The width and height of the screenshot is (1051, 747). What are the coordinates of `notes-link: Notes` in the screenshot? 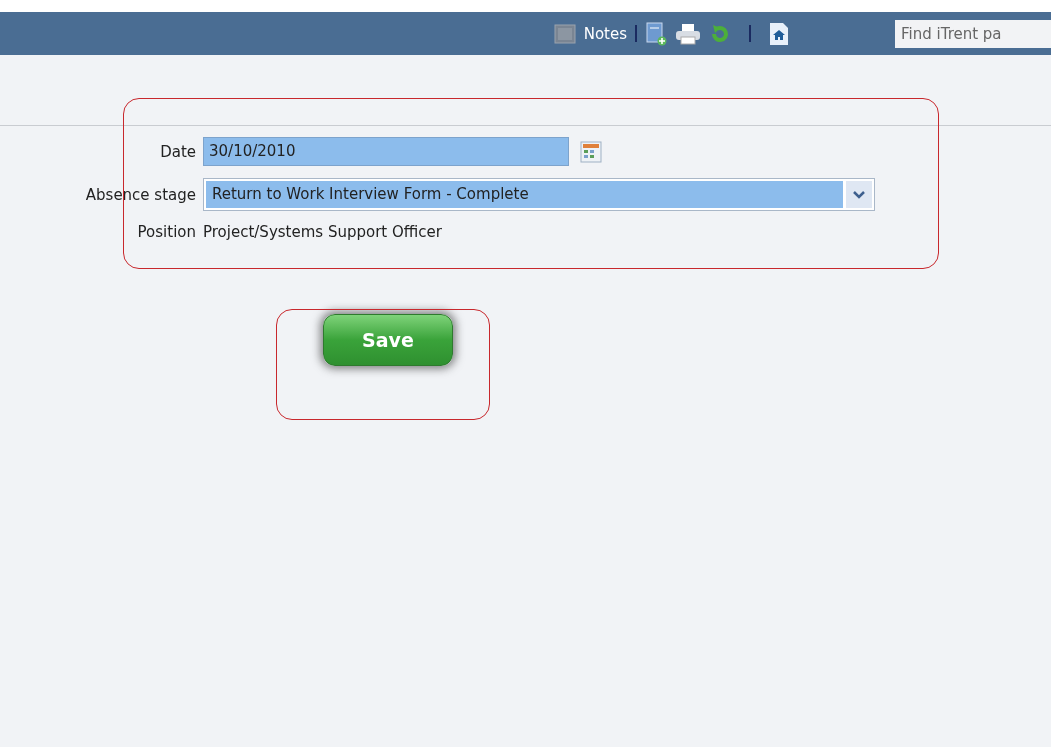 It's located at (605, 33).